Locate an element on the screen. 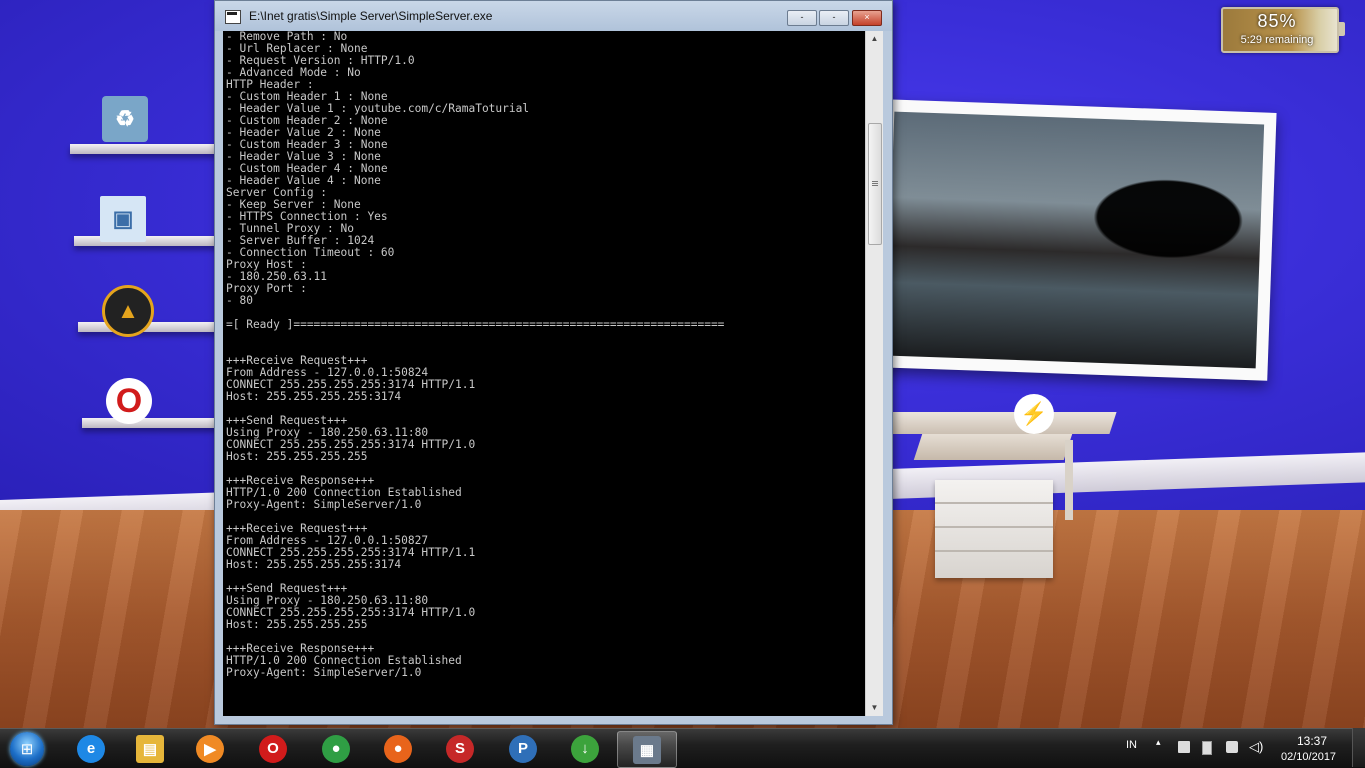 This screenshot has height=768, width=1365. firefox-icon: ● is located at coordinates (398, 748).